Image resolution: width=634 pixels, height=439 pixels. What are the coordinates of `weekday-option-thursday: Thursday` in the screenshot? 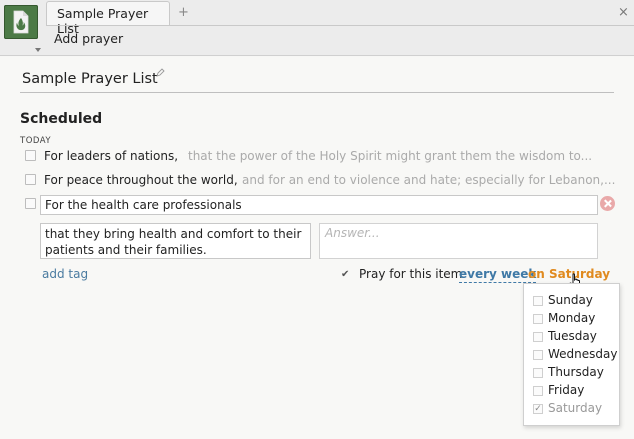 It's located at (572, 373).